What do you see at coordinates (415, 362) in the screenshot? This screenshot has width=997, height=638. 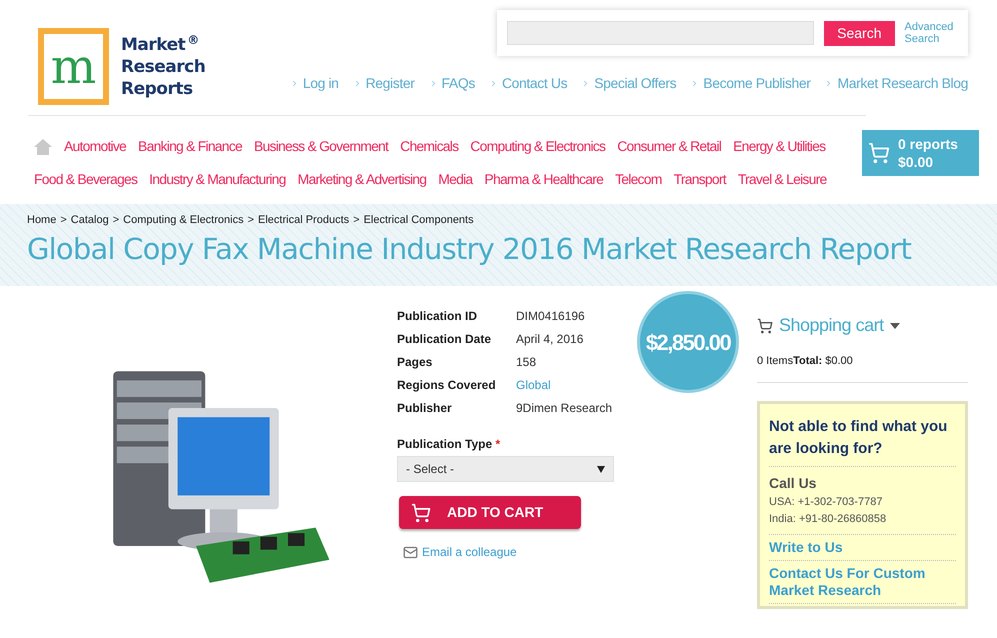 I see `detail-label: Pages` at bounding box center [415, 362].